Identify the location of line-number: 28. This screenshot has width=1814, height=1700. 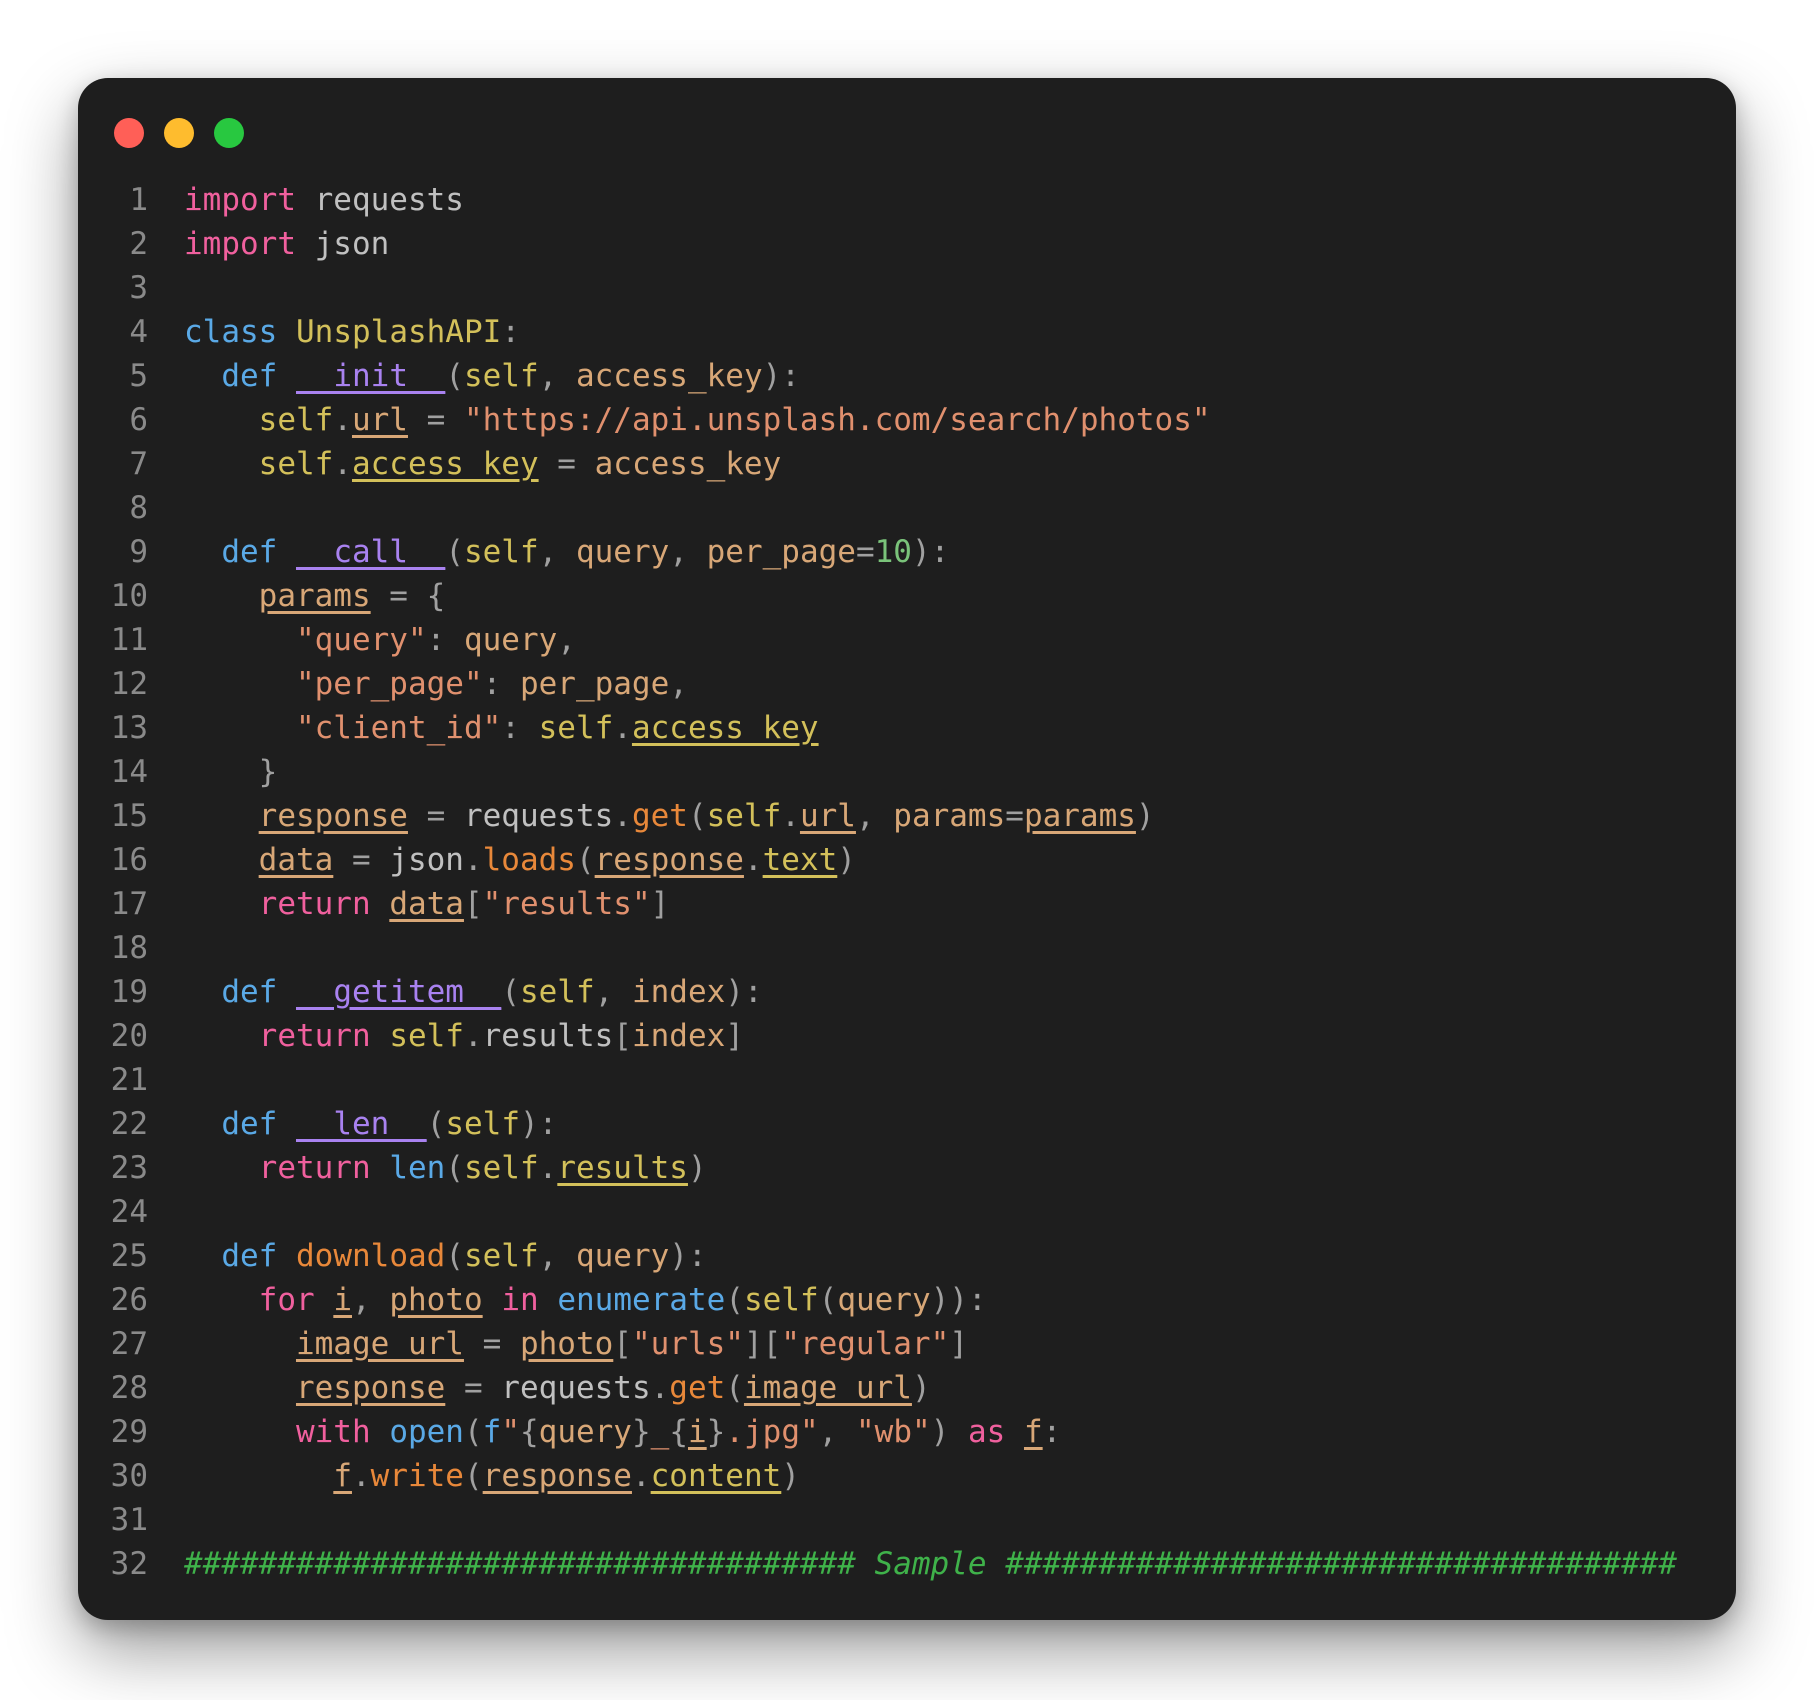
(129, 1388).